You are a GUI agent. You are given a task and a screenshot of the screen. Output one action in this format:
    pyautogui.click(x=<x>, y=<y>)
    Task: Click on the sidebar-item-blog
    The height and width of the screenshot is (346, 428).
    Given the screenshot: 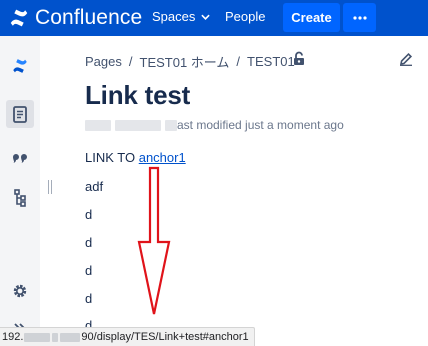 What is the action you would take?
    pyautogui.click(x=20, y=157)
    